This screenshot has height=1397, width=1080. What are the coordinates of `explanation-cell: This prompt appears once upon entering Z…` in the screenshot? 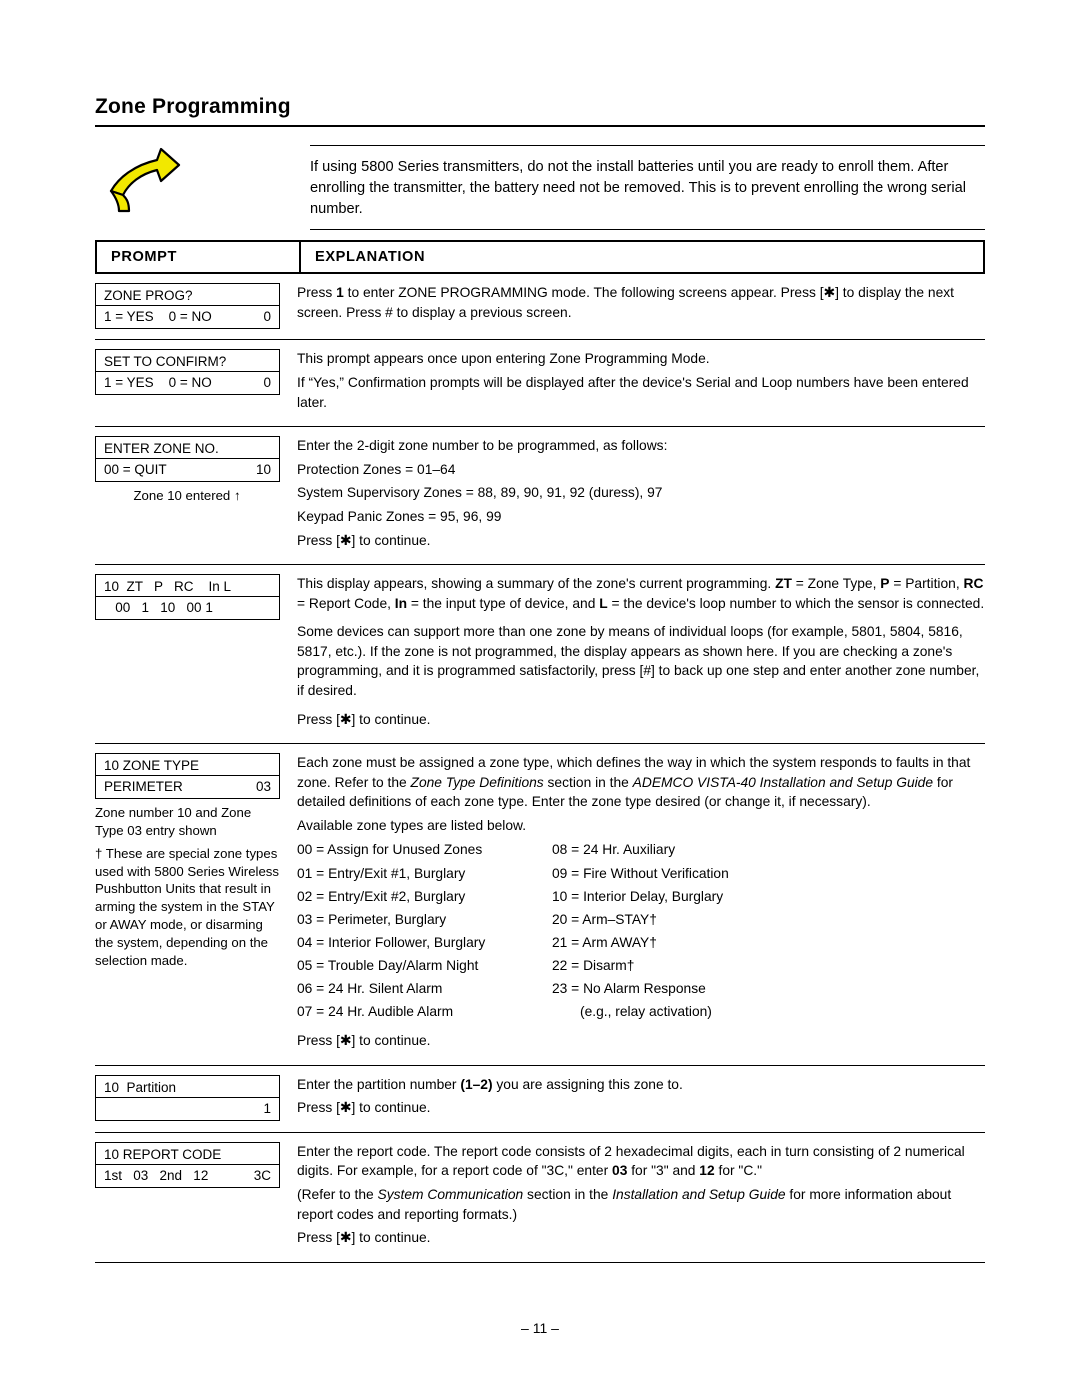 It's located at (635, 382).